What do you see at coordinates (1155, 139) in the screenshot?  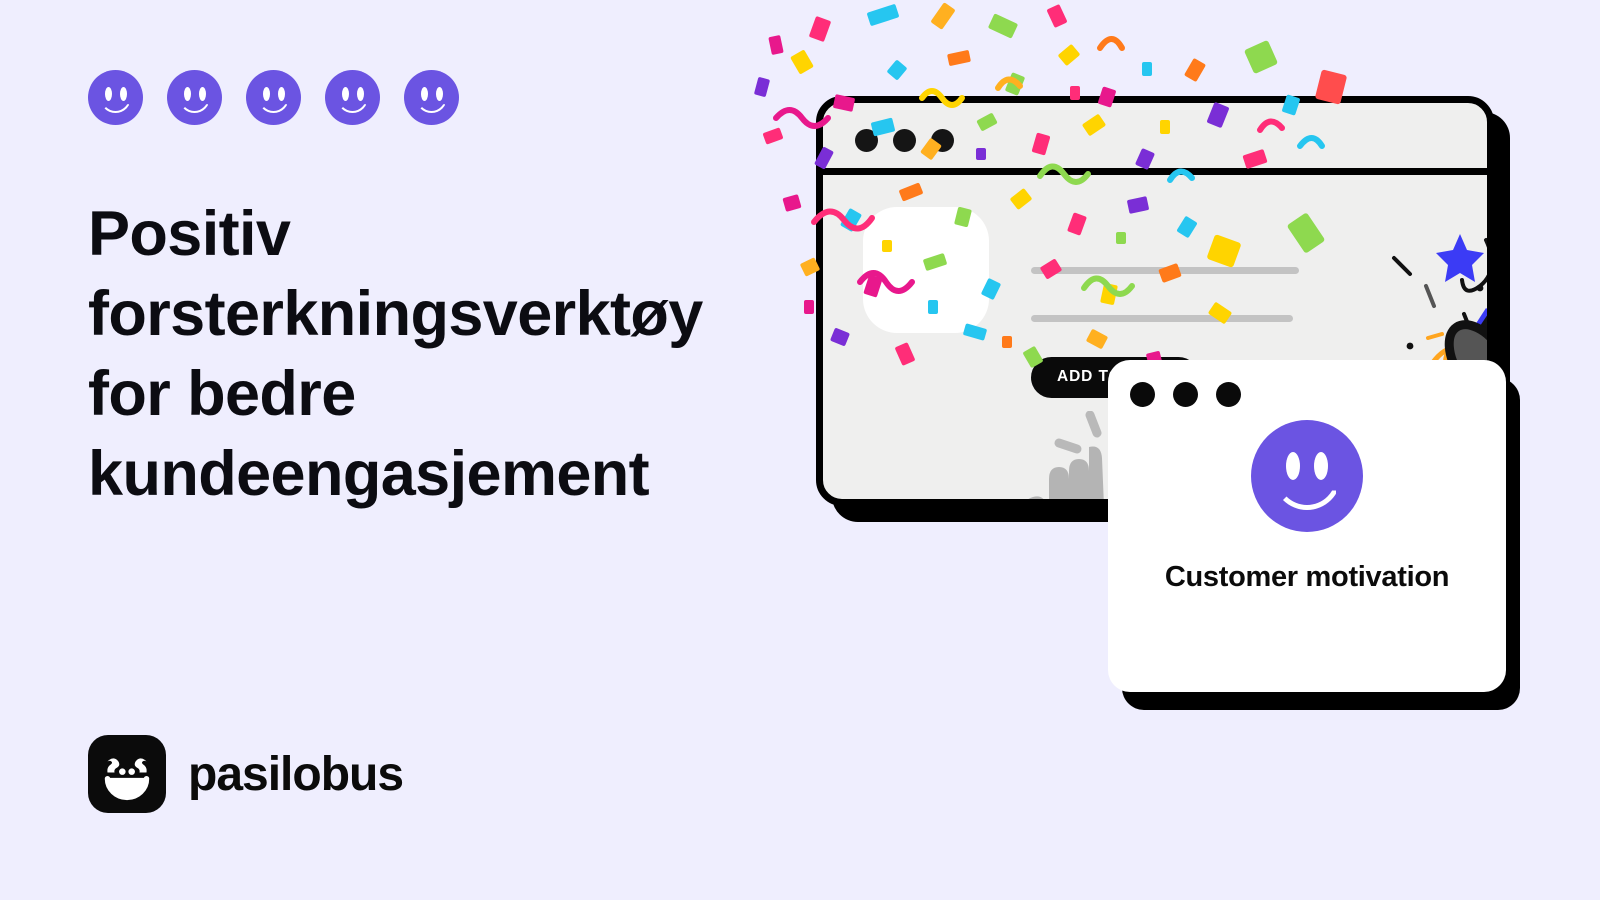 I see `browser-titlebar` at bounding box center [1155, 139].